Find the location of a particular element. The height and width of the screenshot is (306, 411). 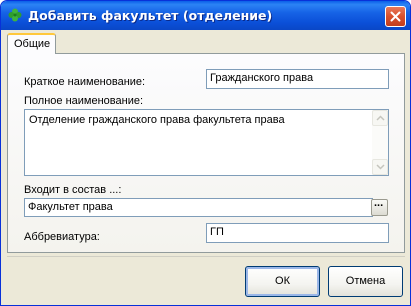

chevron-up-icon is located at coordinates (380, 118).